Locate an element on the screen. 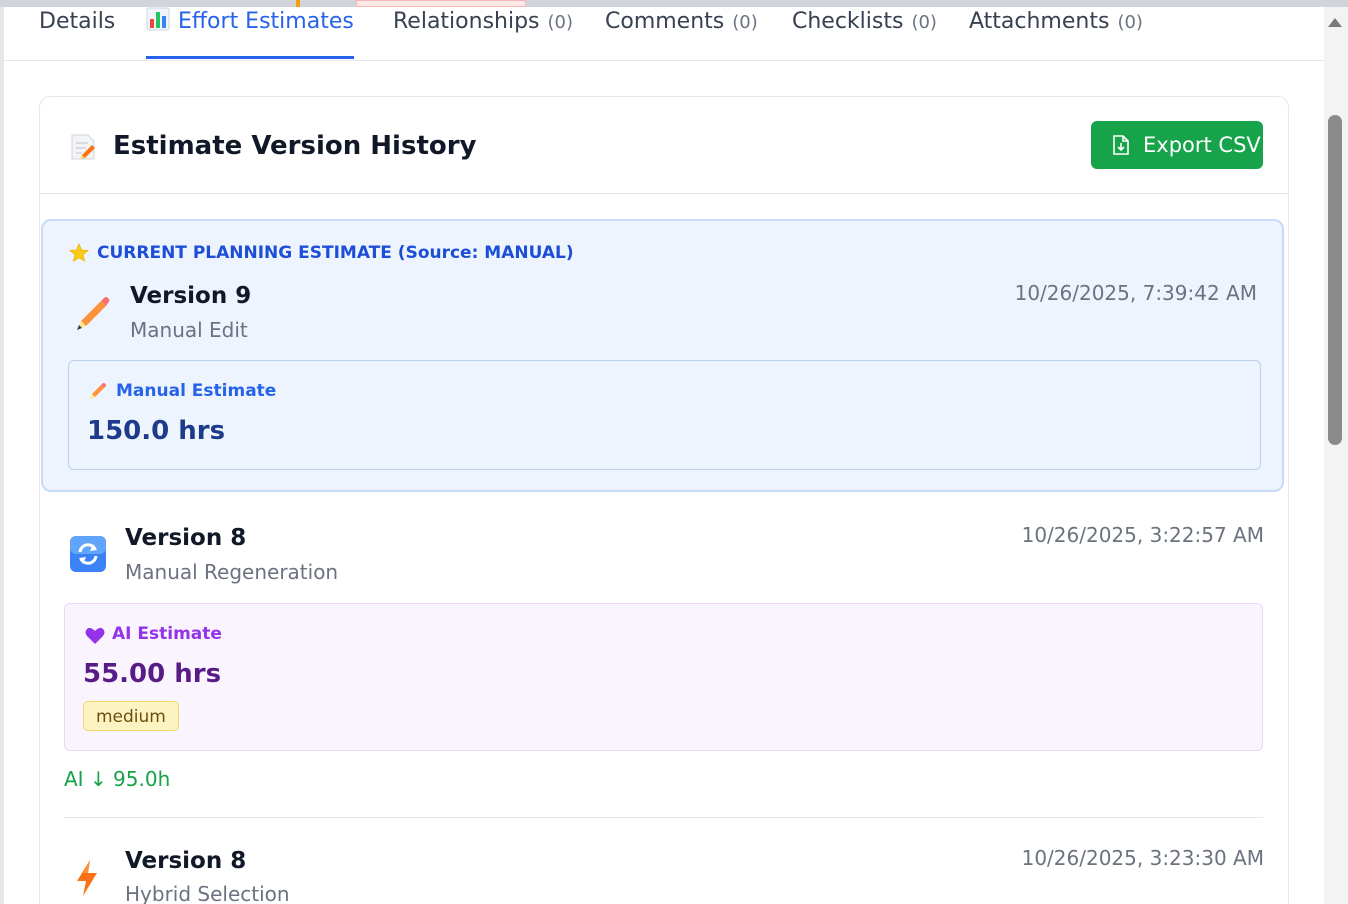 The height and width of the screenshot is (904, 1348). tab-comments: Comments (0) is located at coordinates (681, 33).